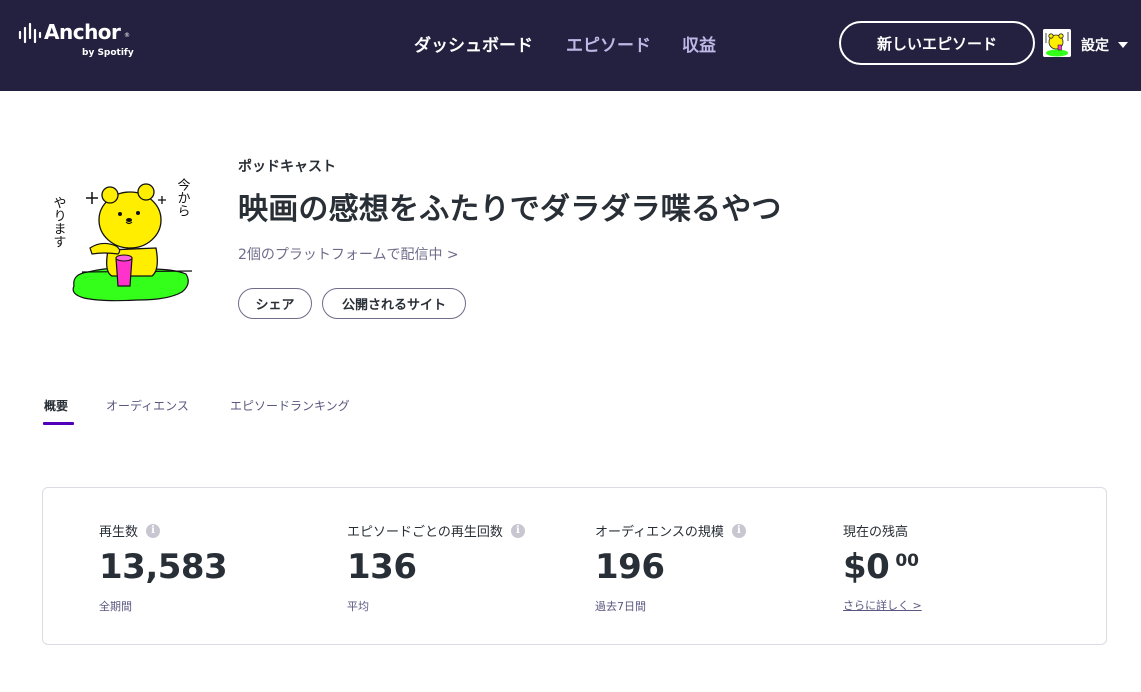 This screenshot has width=1141, height=692. What do you see at coordinates (630, 567) in the screenshot?
I see `stat-value: 196` at bounding box center [630, 567].